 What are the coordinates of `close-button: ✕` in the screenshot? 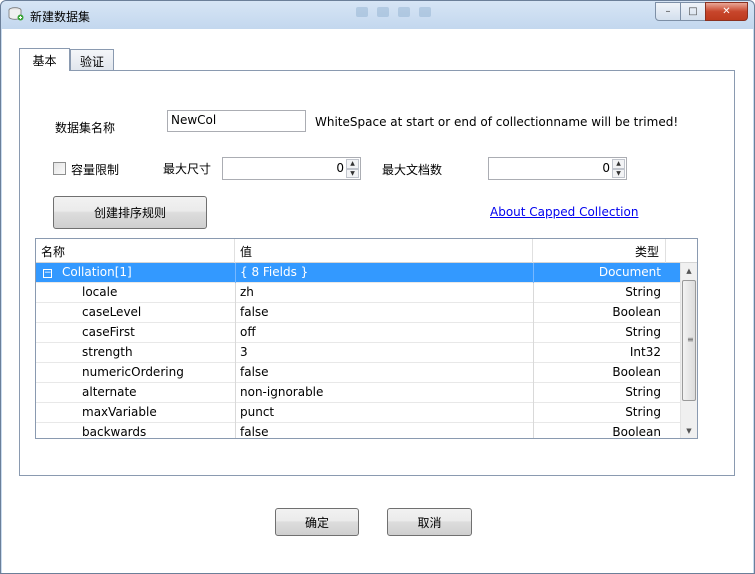 It's located at (726, 11).